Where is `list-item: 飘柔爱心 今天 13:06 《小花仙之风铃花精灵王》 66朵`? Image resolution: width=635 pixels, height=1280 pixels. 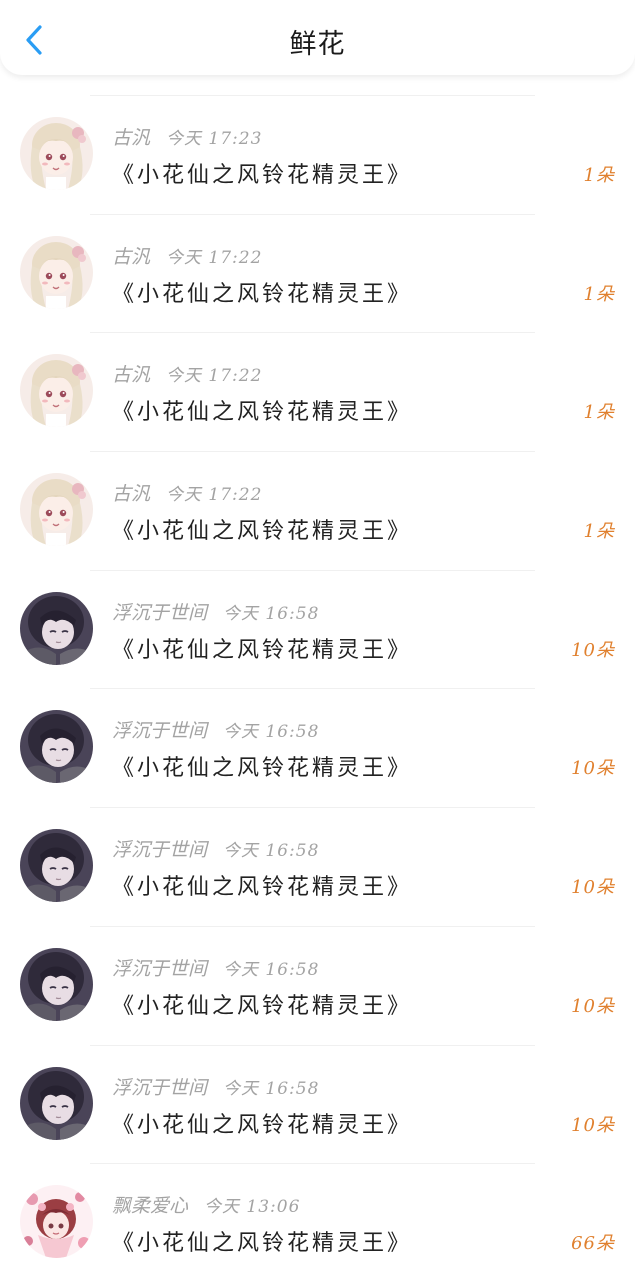 list-item: 飘柔爱心 今天 13:06 《小花仙之风铃花精灵王》 66朵 is located at coordinates (317, 1221).